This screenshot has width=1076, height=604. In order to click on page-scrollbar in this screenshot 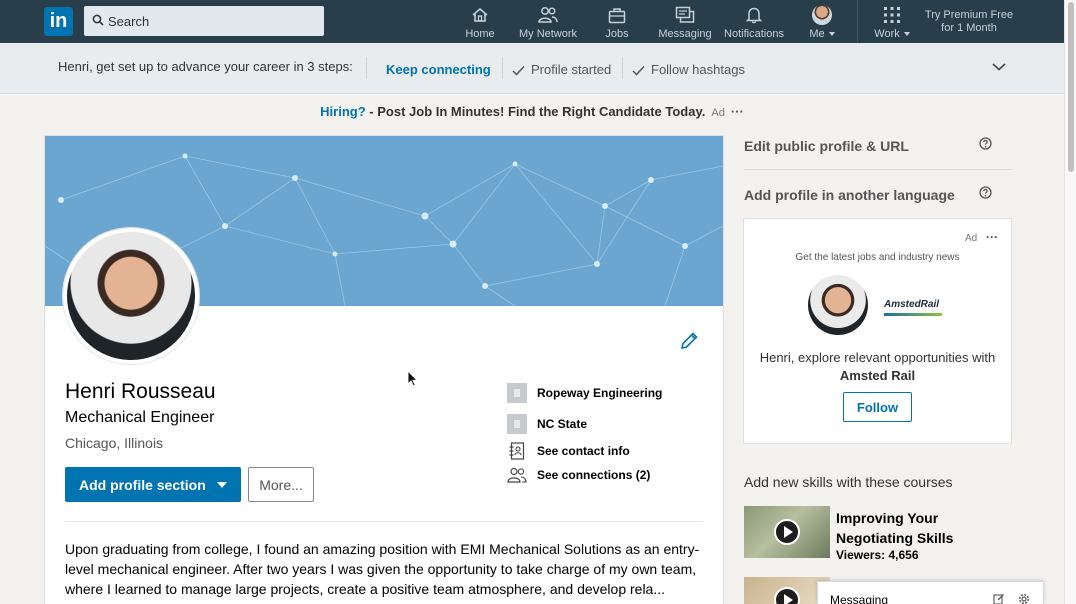, I will do `click(1070, 302)`.